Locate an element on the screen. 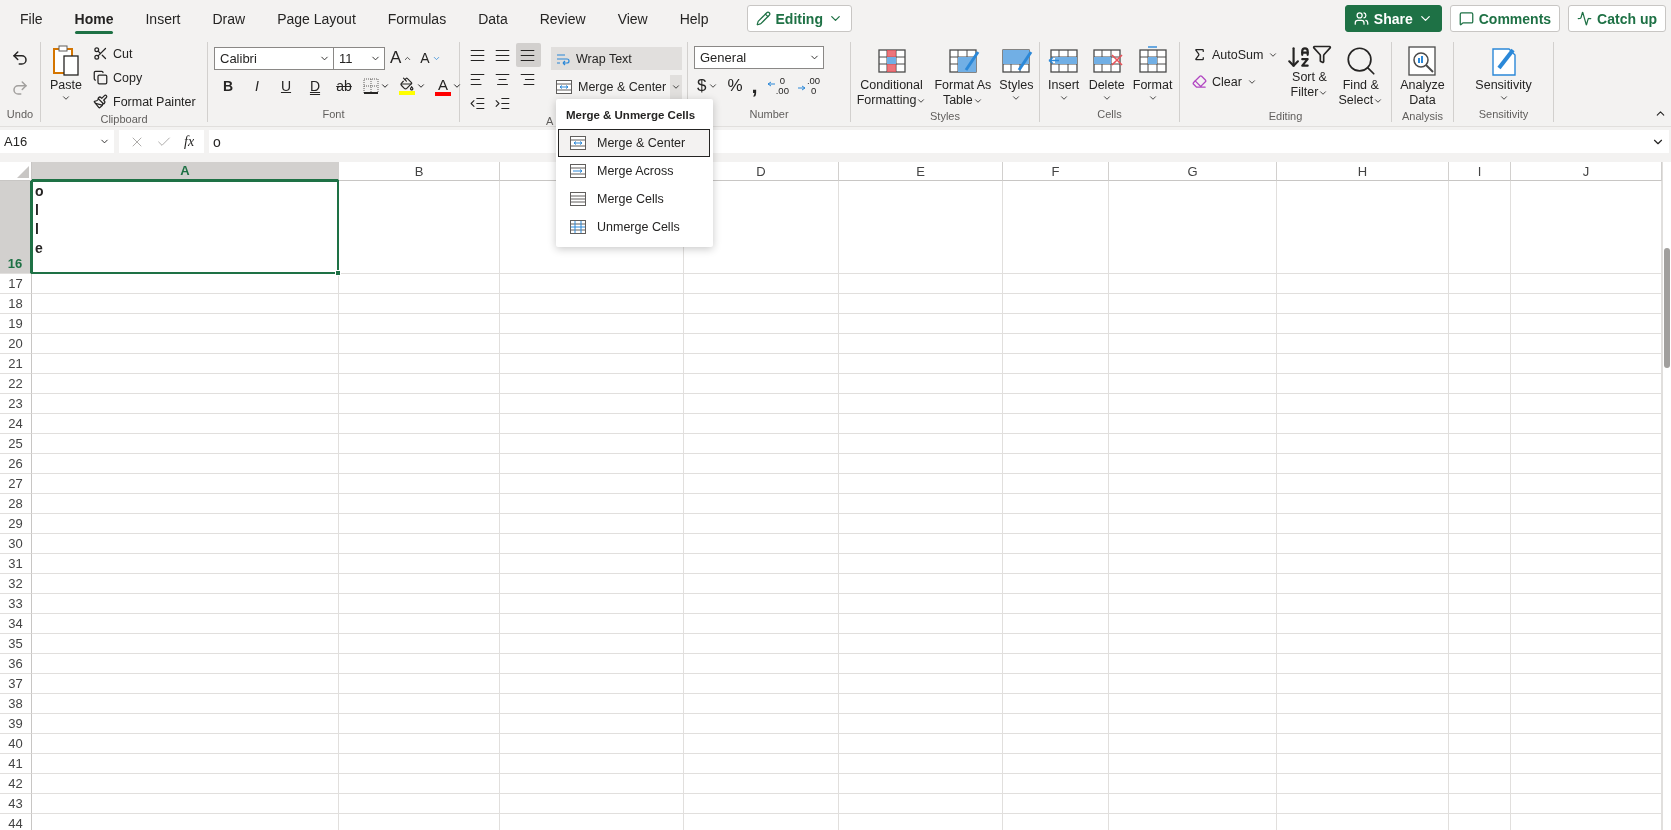 Image resolution: width=1671 pixels, height=830 pixels. row-header: 33 is located at coordinates (16, 604).